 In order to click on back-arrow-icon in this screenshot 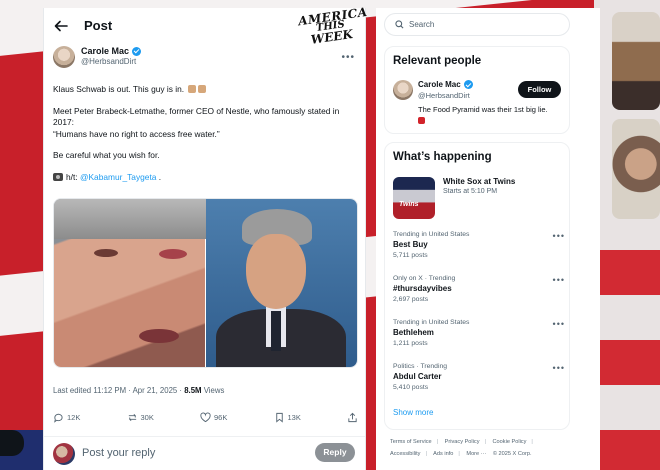, I will do `click(61, 26)`.